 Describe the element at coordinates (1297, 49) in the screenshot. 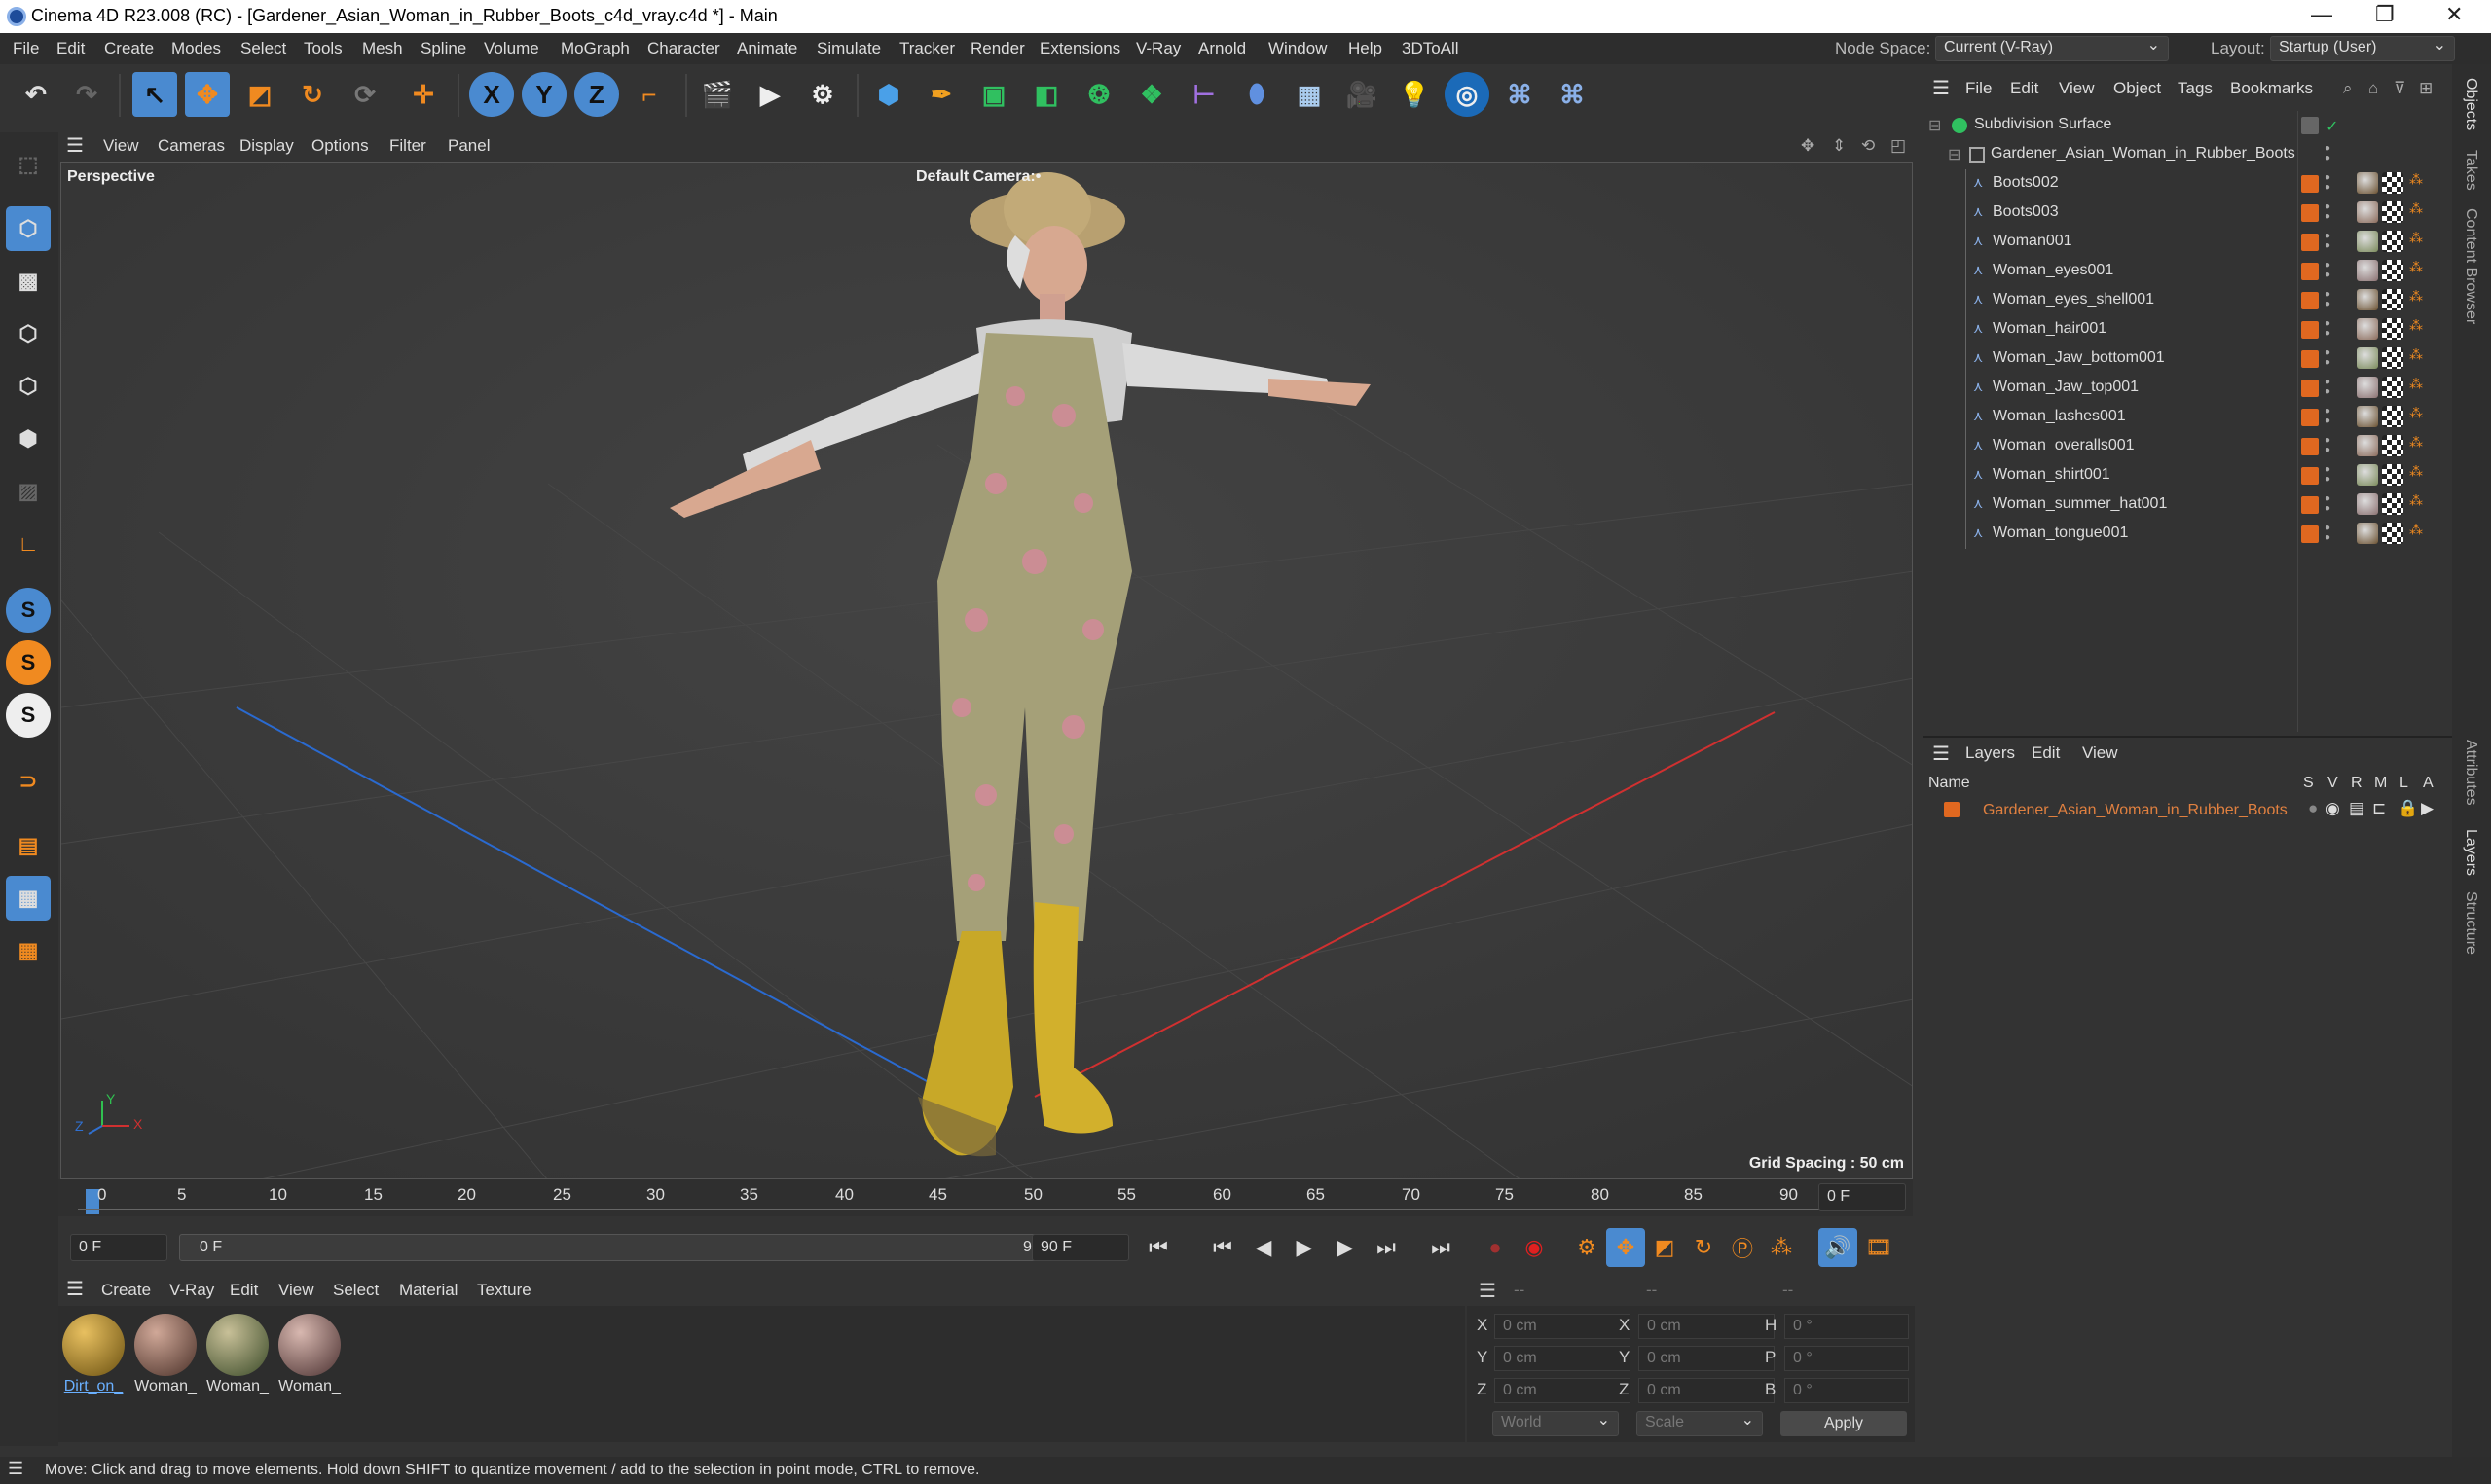

I see `menu-window: Window` at that location.